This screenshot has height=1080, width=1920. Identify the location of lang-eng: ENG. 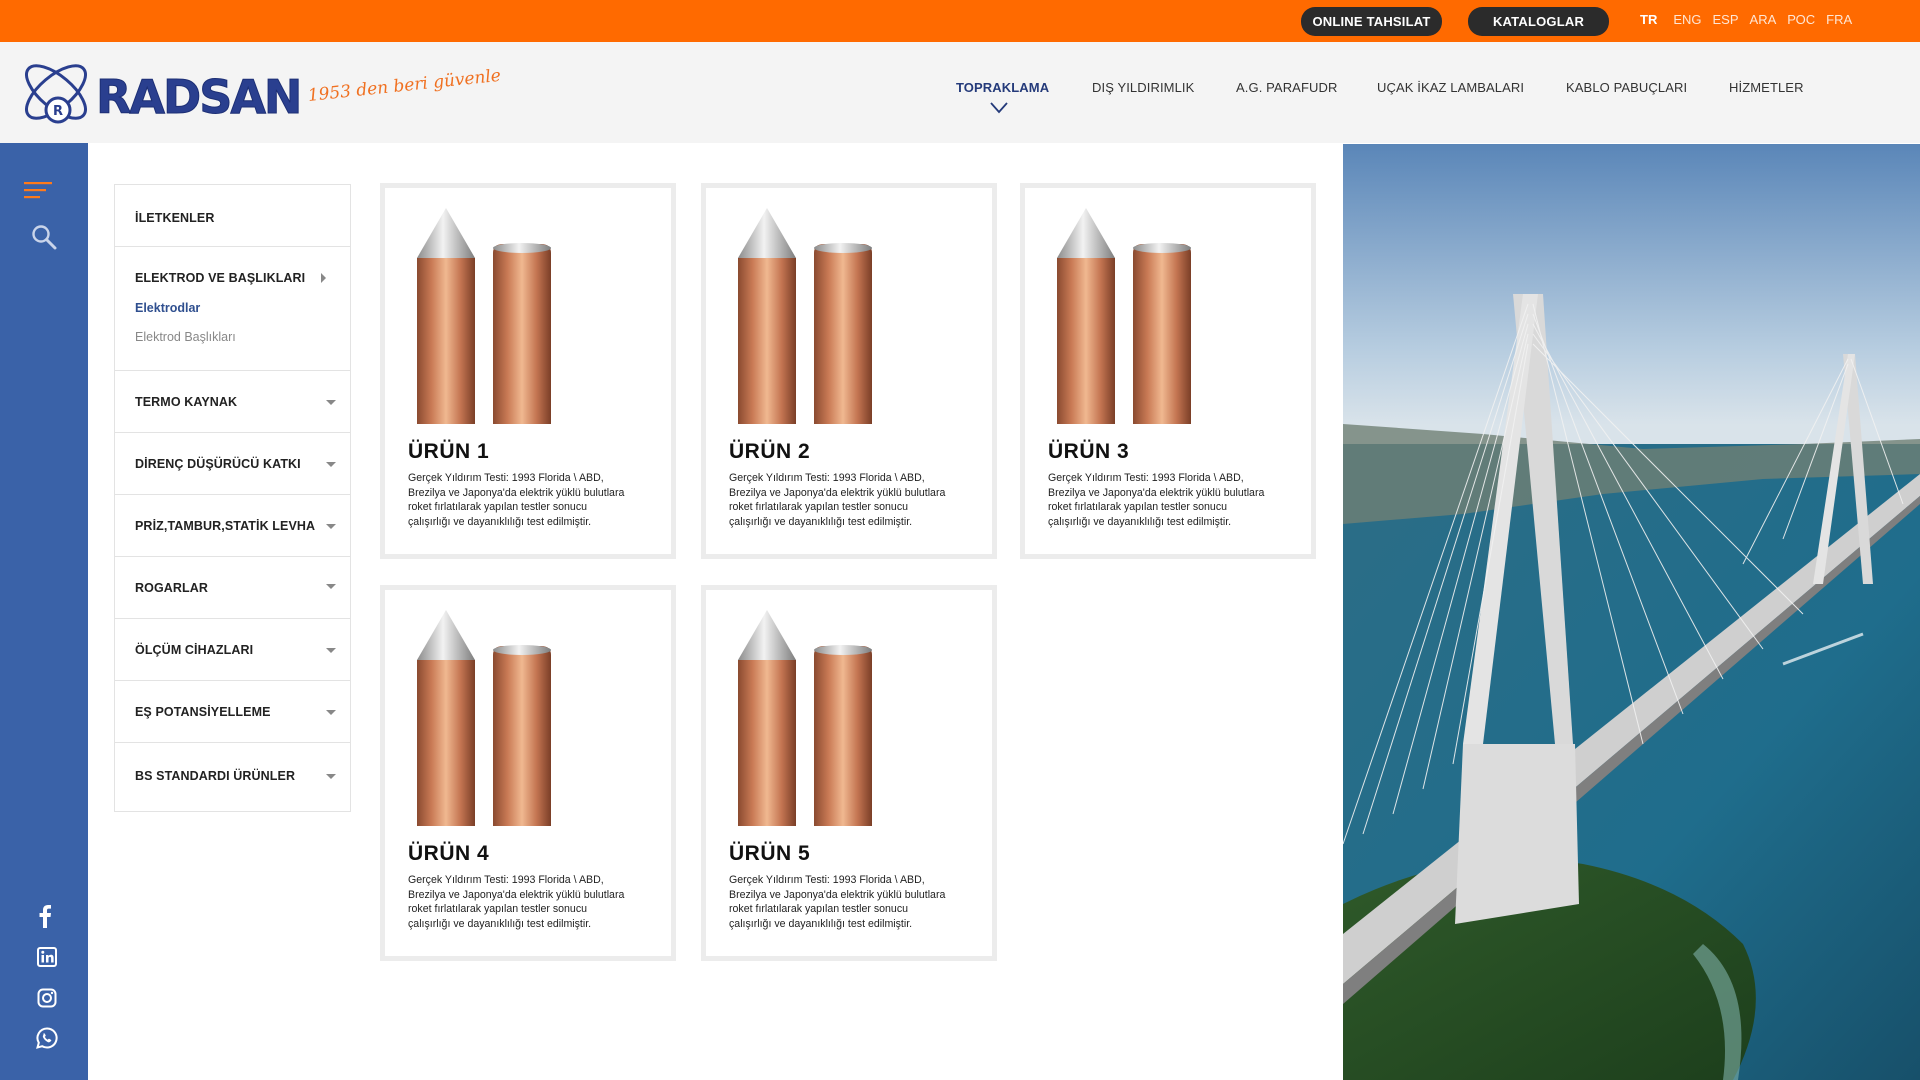
(1687, 19).